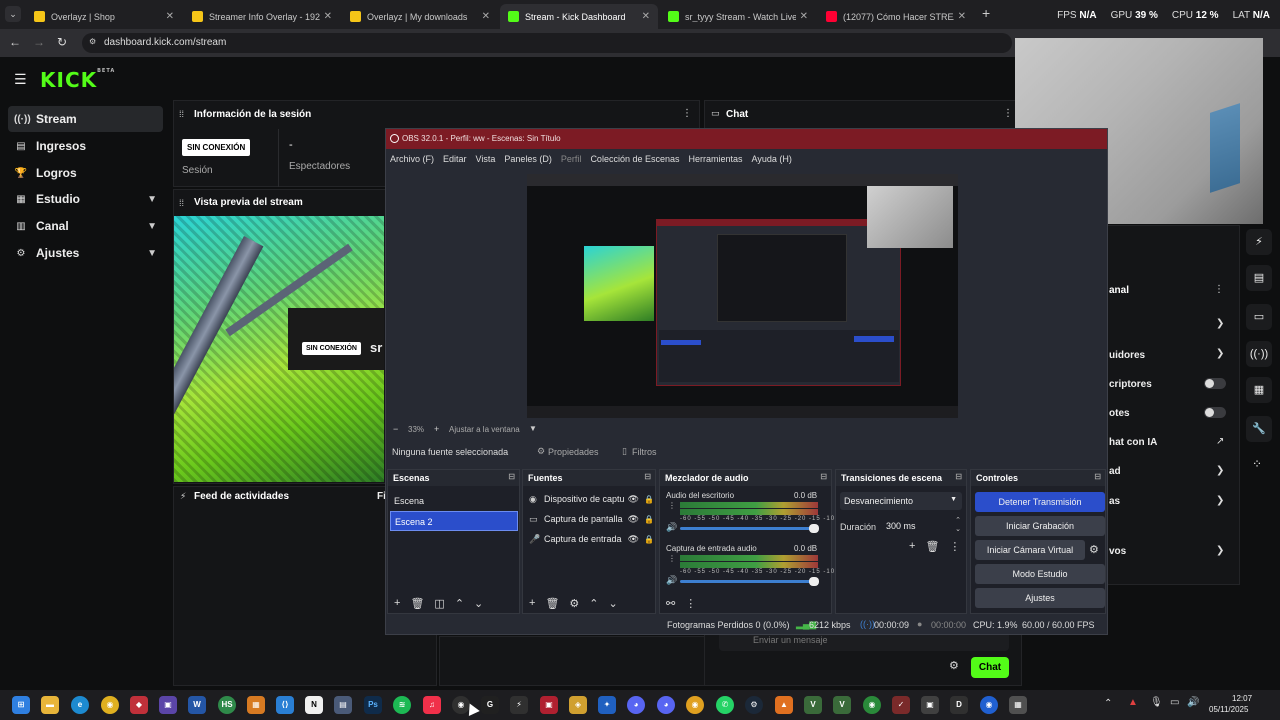 The width and height of the screenshot is (1280, 720). What do you see at coordinates (666, 705) in the screenshot?
I see `discord-alt-icon: ◕` at bounding box center [666, 705].